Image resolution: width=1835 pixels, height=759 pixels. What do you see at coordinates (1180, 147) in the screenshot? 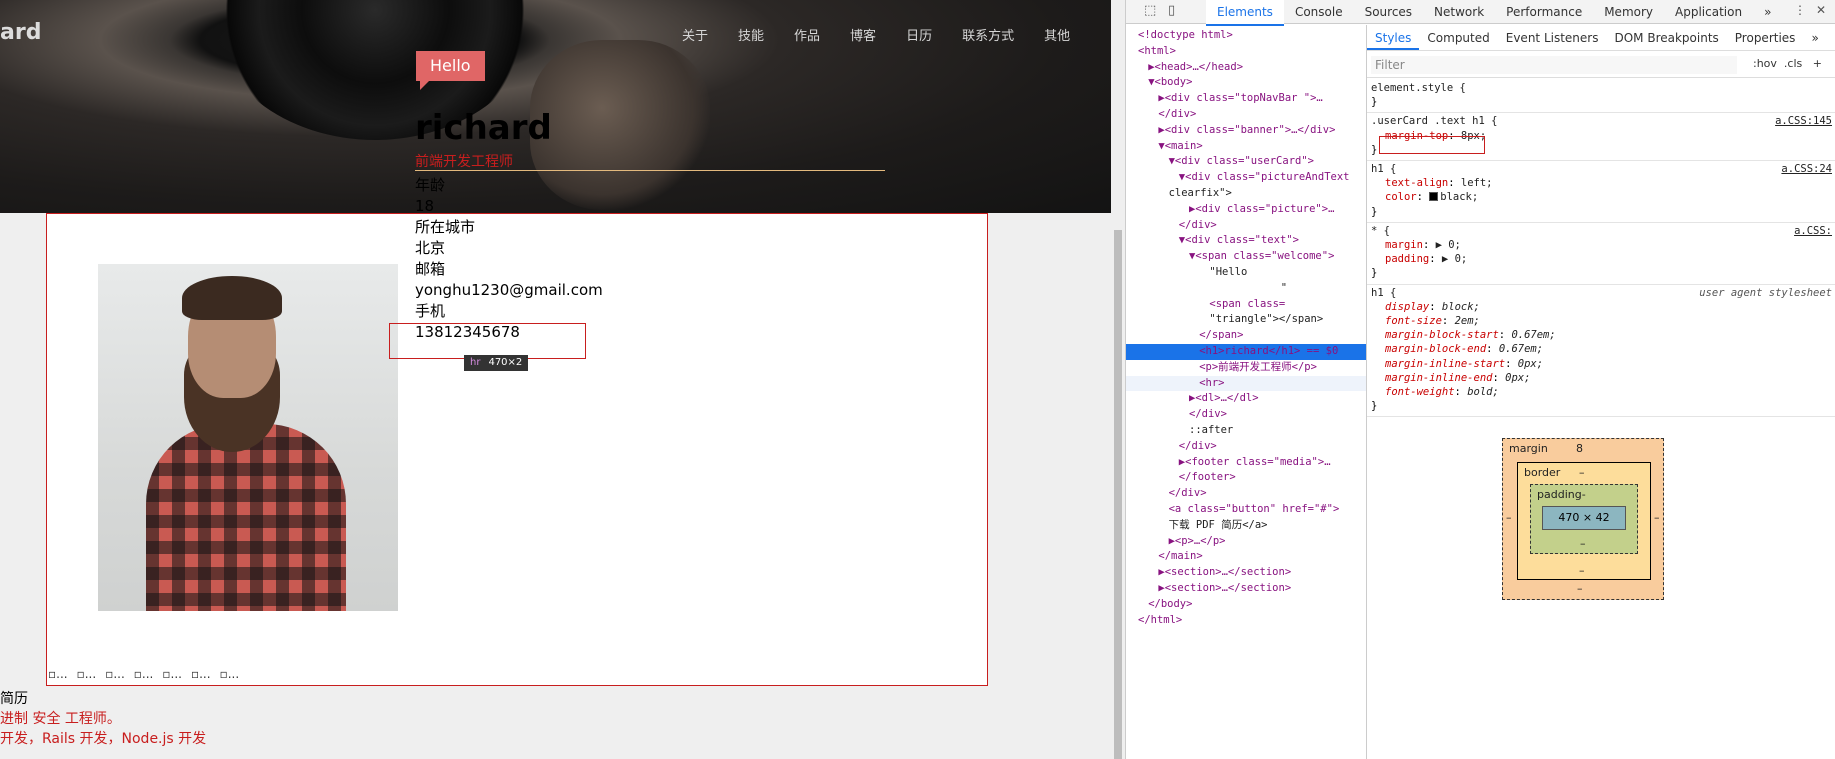
I see `dom-node-line: ▼<main>` at bounding box center [1180, 147].